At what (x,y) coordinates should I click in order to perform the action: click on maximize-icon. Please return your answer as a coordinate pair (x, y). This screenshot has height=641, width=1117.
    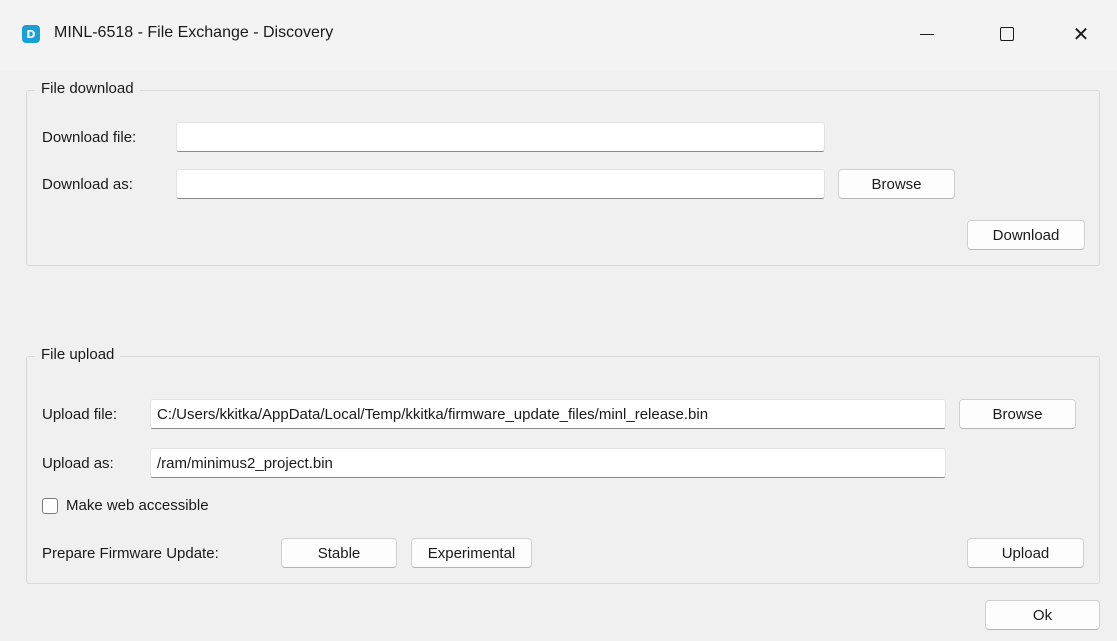
    Looking at the image, I should click on (1007, 34).